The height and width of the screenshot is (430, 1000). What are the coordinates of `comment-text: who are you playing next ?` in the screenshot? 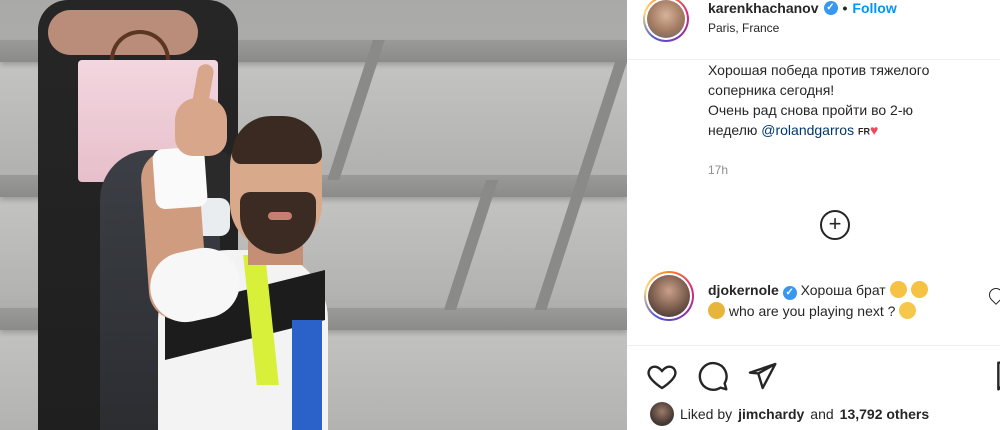 It's located at (812, 311).